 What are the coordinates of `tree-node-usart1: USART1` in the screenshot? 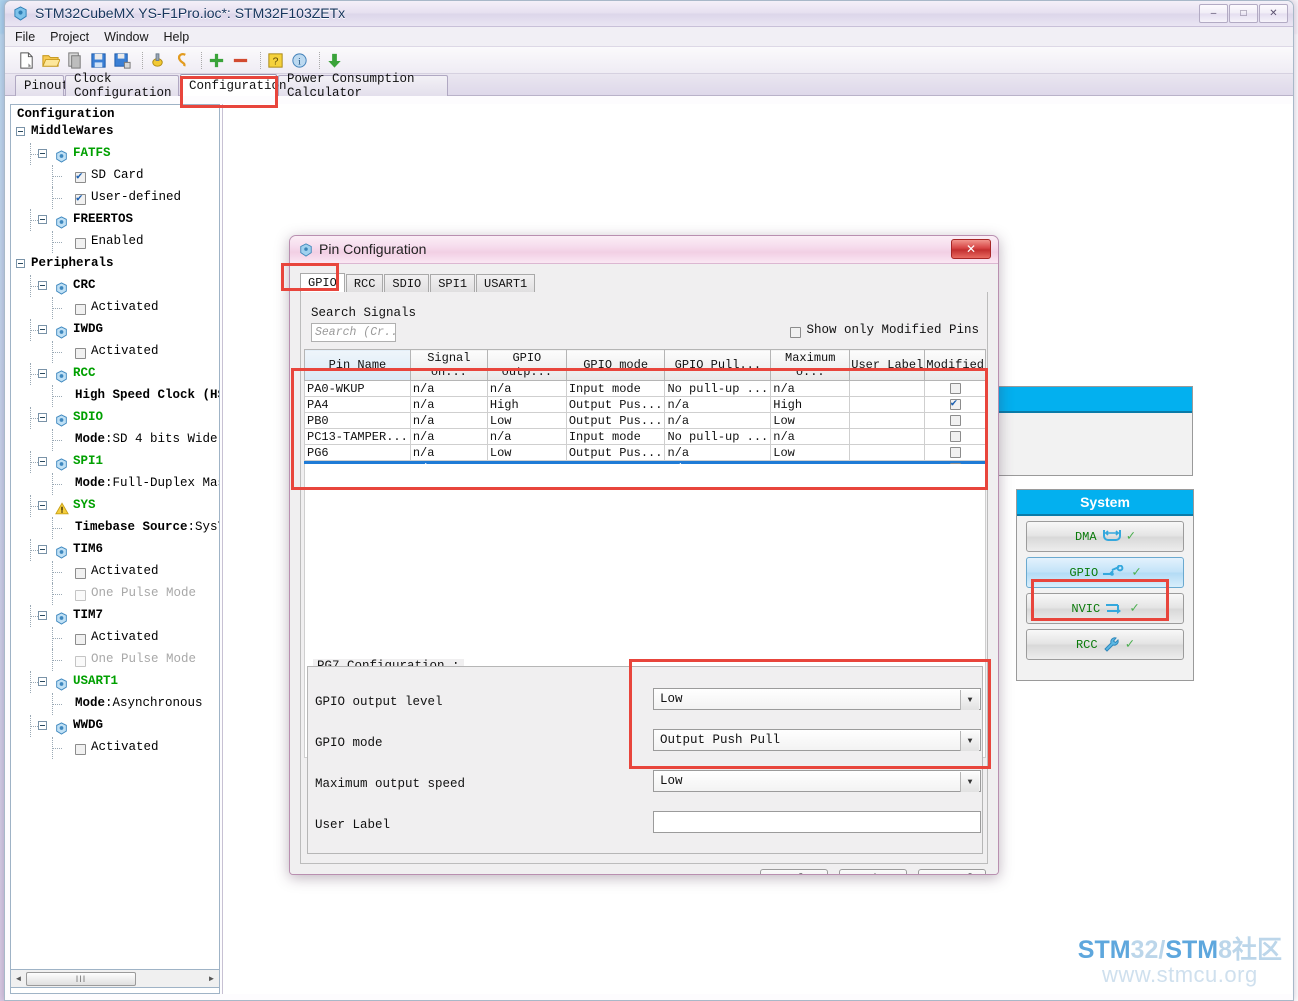 It's located at (115, 682).